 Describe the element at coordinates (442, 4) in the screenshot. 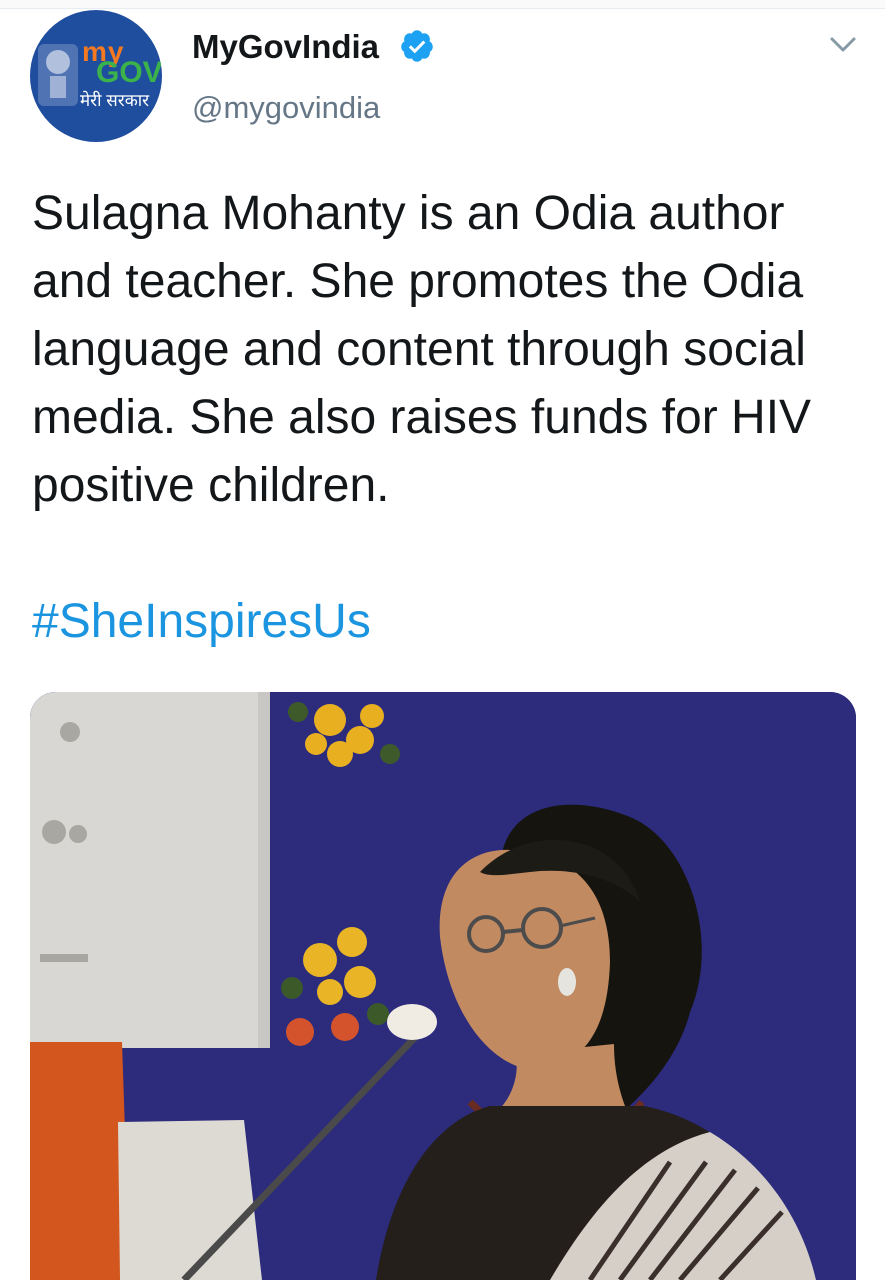

I see `top-divider` at that location.